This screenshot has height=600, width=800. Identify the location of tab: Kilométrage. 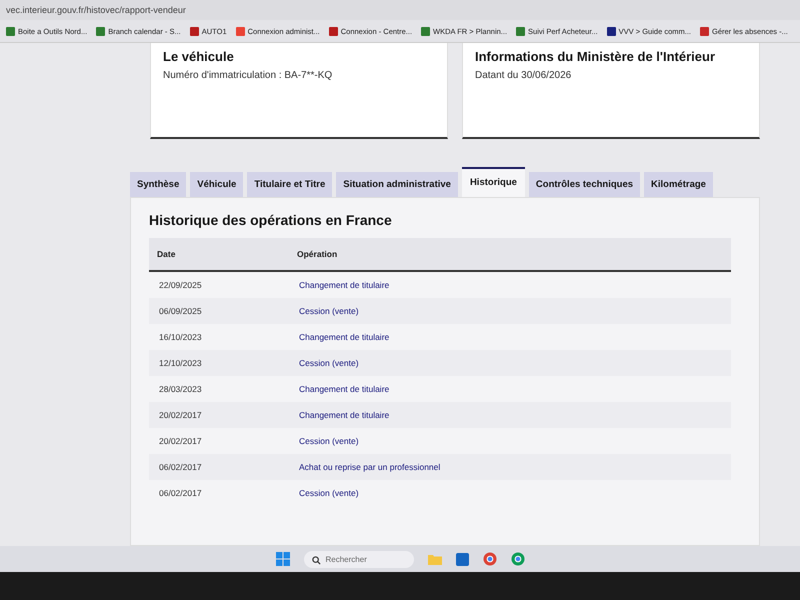
(678, 184).